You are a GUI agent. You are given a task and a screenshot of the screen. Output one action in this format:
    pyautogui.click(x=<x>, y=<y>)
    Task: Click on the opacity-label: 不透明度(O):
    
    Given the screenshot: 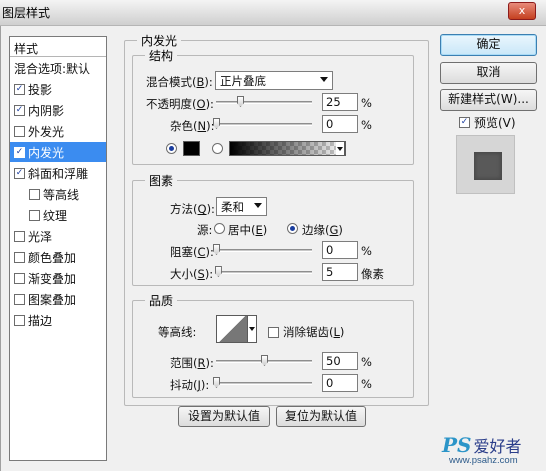 What is the action you would take?
    pyautogui.click(x=180, y=104)
    